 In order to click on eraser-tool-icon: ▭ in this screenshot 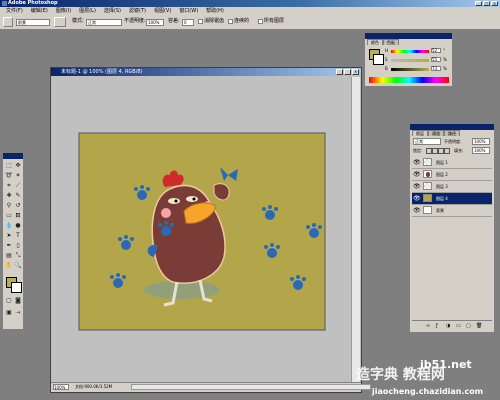, I will do `click(9, 216)`.